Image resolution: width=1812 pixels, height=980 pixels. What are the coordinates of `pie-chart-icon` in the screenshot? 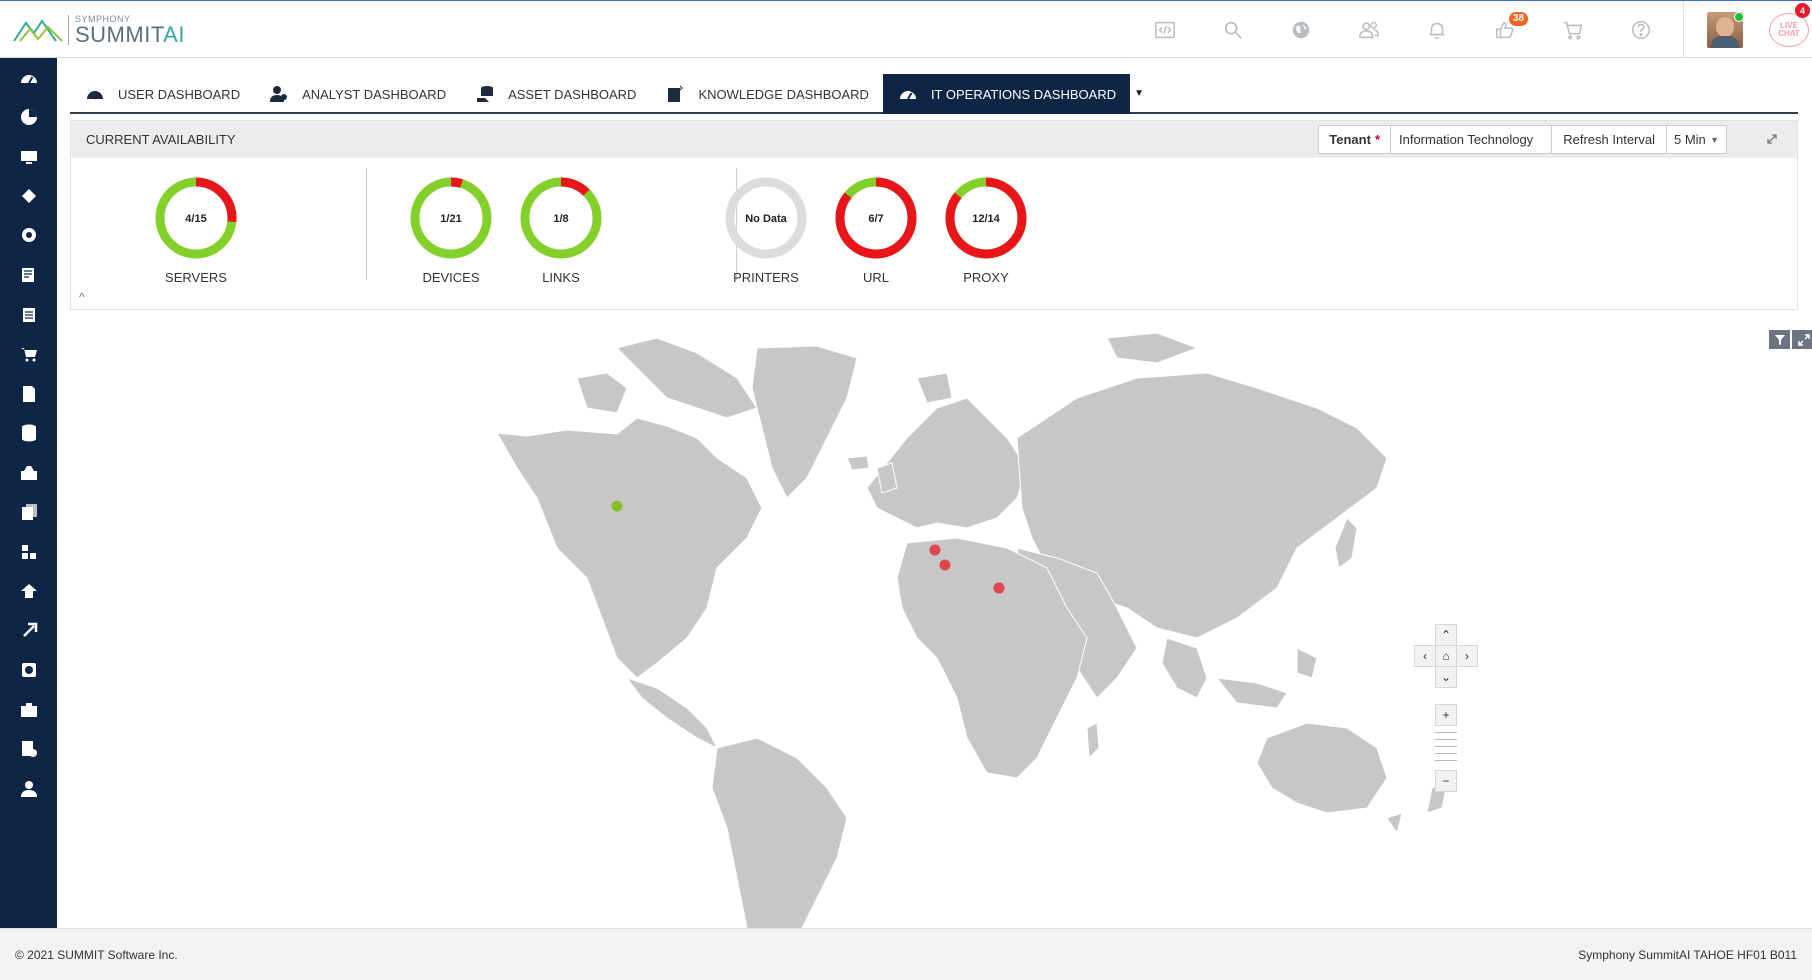 It's located at (28, 117).